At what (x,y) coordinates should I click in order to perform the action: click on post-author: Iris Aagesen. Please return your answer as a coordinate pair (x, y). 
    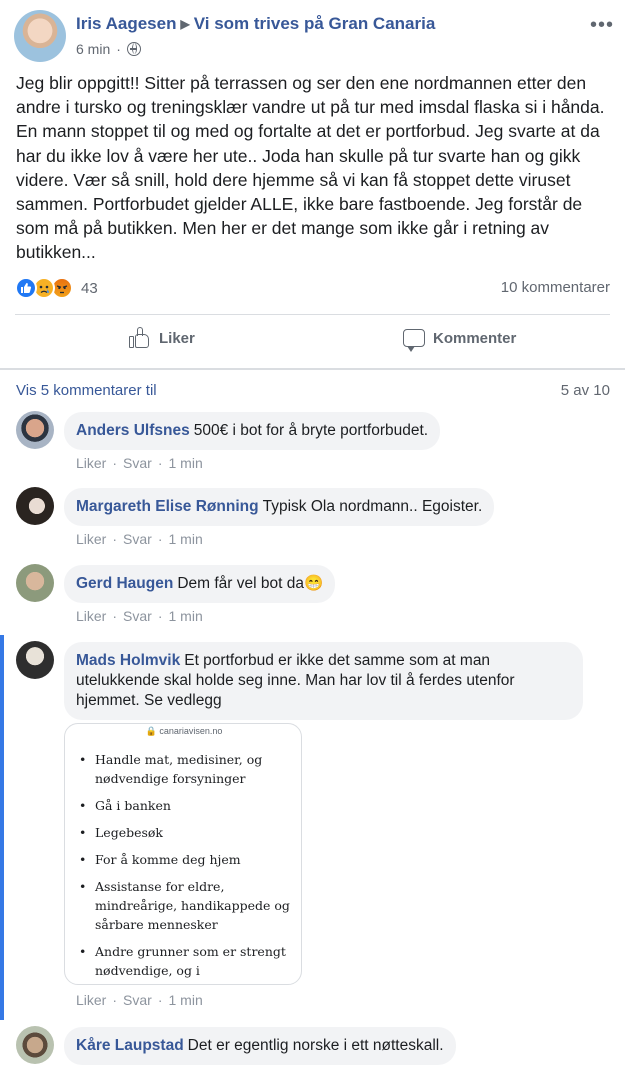
    Looking at the image, I should click on (126, 23).